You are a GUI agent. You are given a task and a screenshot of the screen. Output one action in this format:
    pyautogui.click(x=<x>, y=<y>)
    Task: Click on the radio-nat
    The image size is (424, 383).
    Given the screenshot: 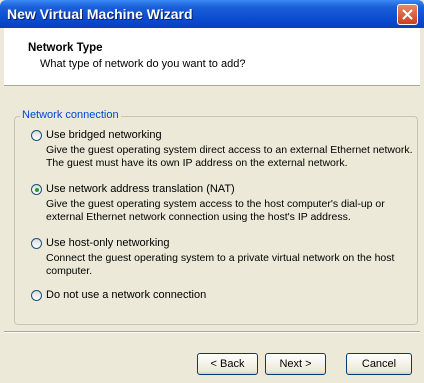 What is the action you would take?
    pyautogui.click(x=36, y=189)
    